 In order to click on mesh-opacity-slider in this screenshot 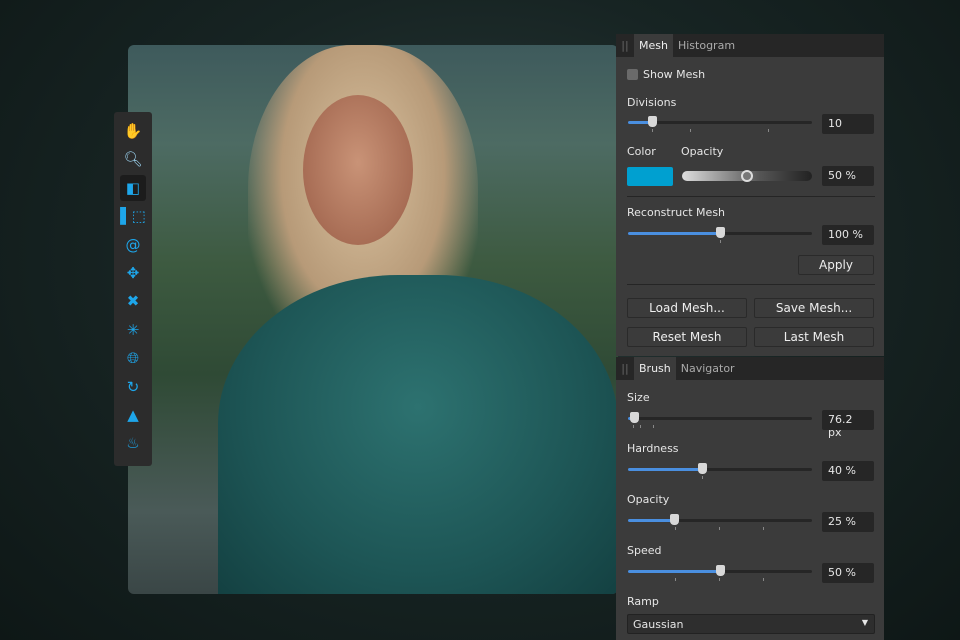, I will do `click(747, 176)`.